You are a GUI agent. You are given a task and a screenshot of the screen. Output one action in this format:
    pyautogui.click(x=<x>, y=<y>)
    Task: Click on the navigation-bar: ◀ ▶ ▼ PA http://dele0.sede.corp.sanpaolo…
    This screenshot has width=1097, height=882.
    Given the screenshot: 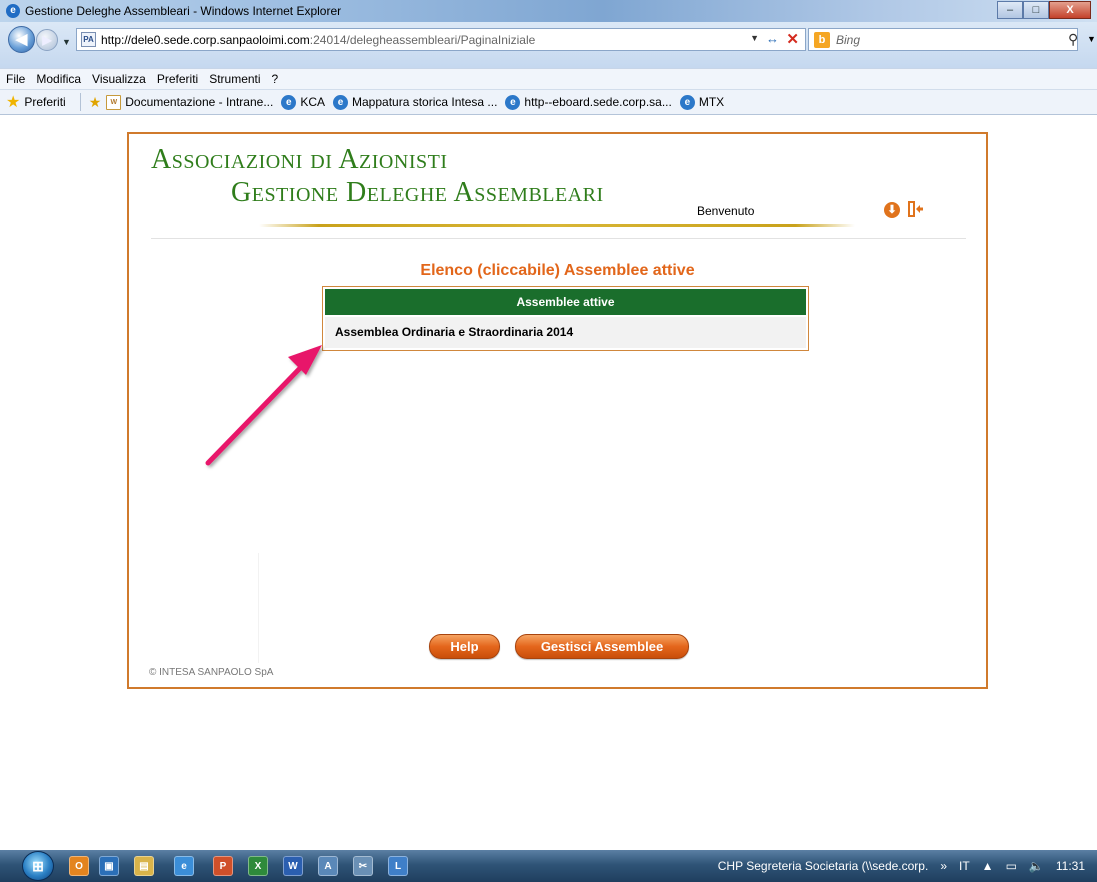 What is the action you would take?
    pyautogui.click(x=548, y=45)
    